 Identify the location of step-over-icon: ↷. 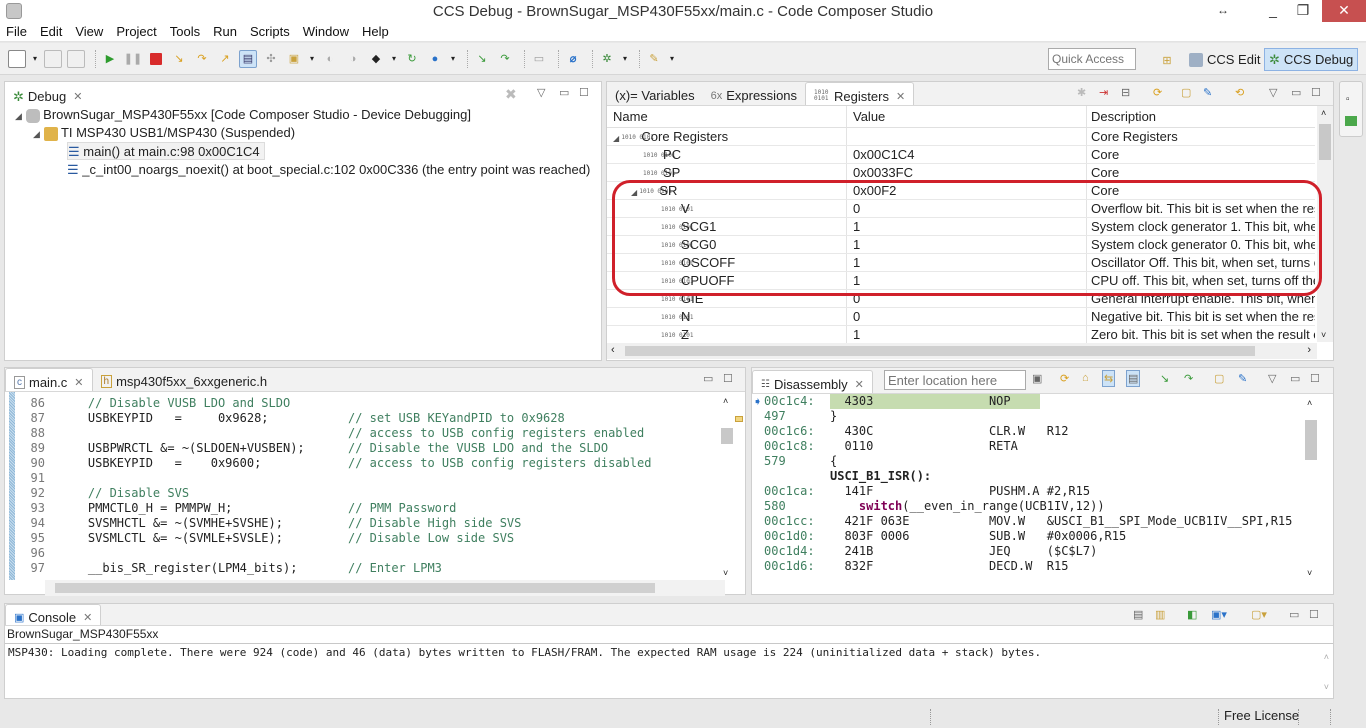
(202, 59).